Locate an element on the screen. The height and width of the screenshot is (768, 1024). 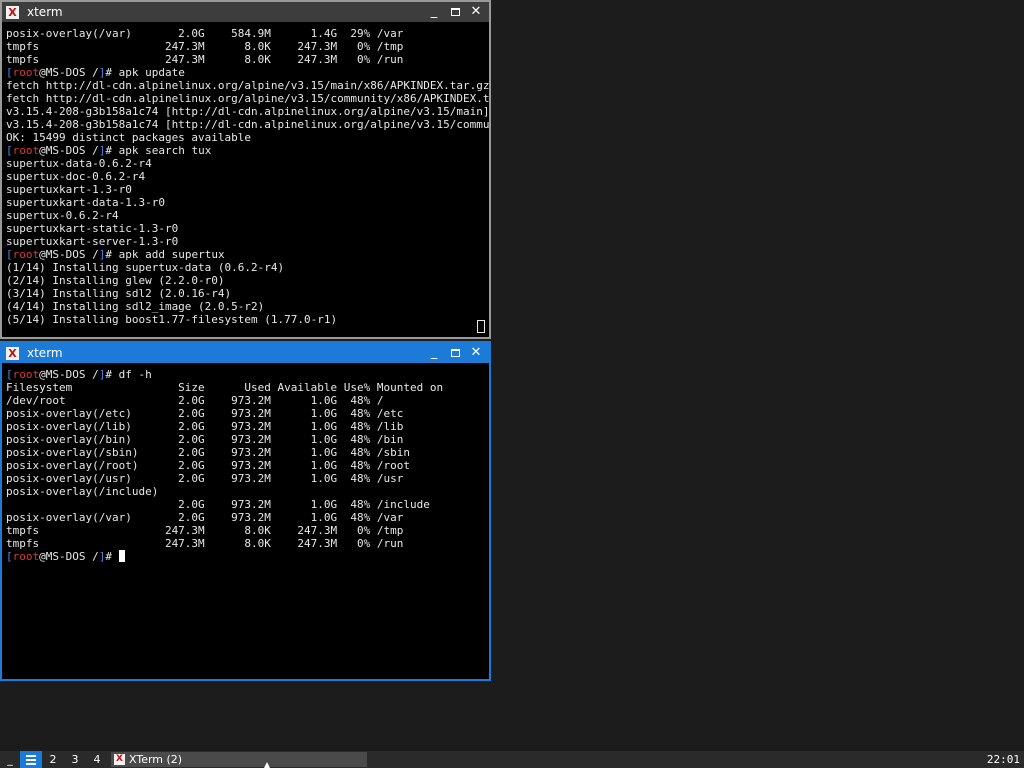
taskbar: _ 2 3 4 X XTerm (2) 22:01 is located at coordinates (512, 759).